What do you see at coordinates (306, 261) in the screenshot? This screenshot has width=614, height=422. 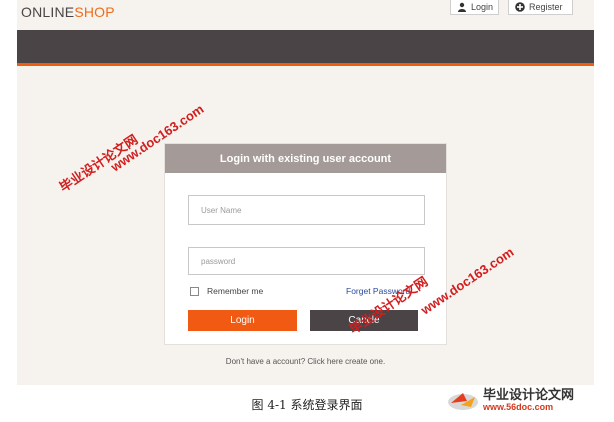 I see `password-input` at bounding box center [306, 261].